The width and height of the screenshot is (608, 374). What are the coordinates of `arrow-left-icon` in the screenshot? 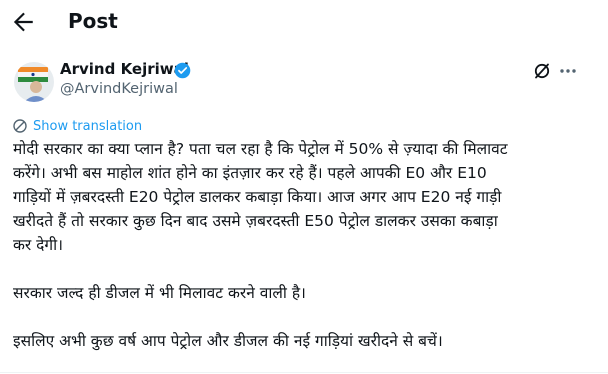 It's located at (23, 22).